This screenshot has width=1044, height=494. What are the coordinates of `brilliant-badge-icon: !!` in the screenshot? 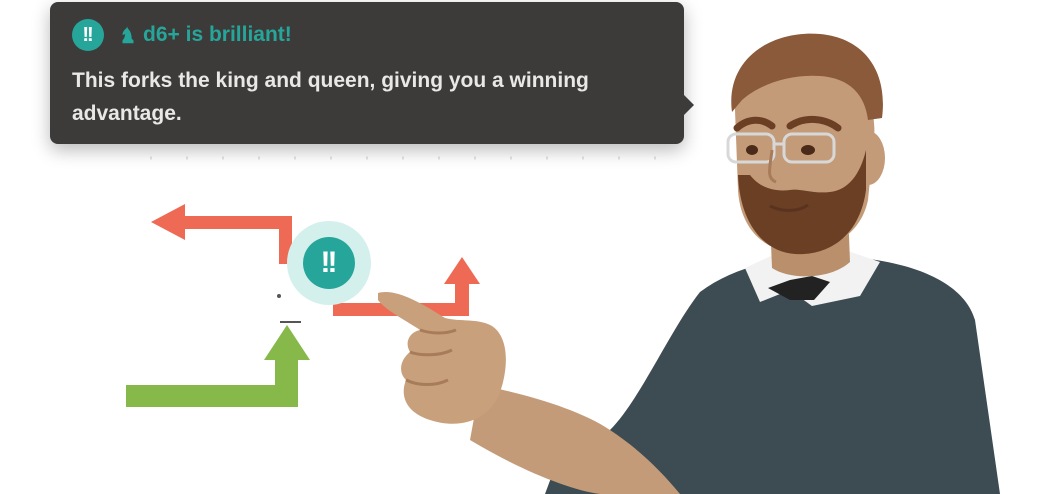 It's located at (88, 35).